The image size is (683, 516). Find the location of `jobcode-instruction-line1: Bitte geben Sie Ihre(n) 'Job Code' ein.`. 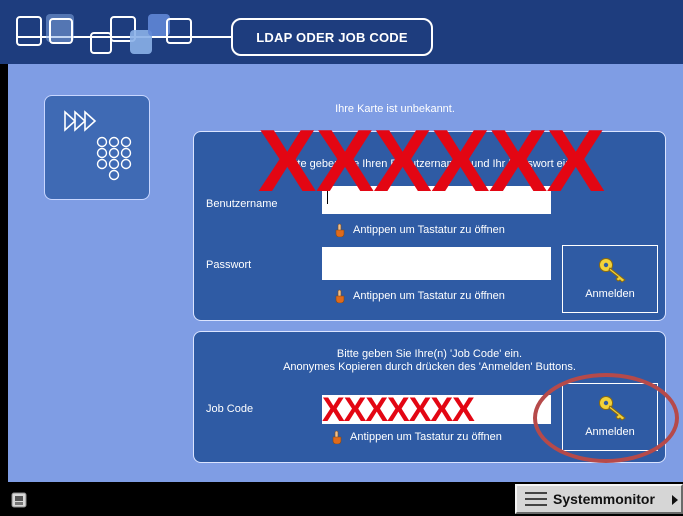

jobcode-instruction-line1: Bitte geben Sie Ihre(n) 'Job Code' ein. is located at coordinates (429, 354).